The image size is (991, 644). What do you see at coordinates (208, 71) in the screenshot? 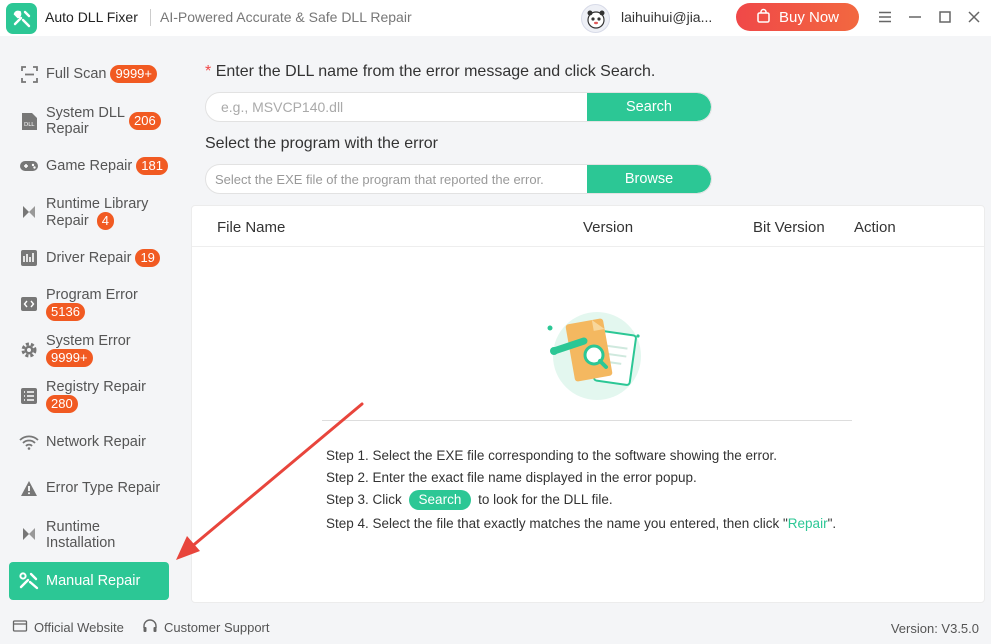
I see `required-asterisk: *` at bounding box center [208, 71].